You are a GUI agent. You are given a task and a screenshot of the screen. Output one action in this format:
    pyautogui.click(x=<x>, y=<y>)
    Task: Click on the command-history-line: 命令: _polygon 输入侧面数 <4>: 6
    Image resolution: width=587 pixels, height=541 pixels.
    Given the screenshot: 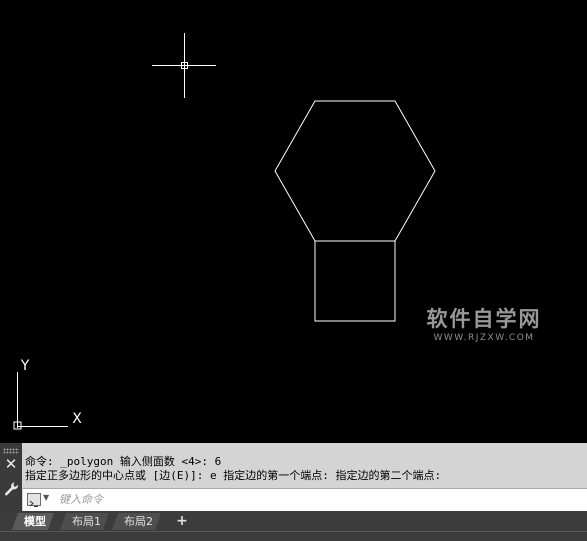 What is the action you would take?
    pyautogui.click(x=123, y=461)
    